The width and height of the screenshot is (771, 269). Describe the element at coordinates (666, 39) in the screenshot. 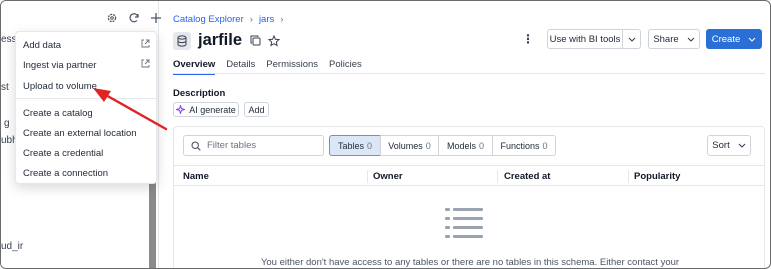

I see `share-button-label: Share` at that location.